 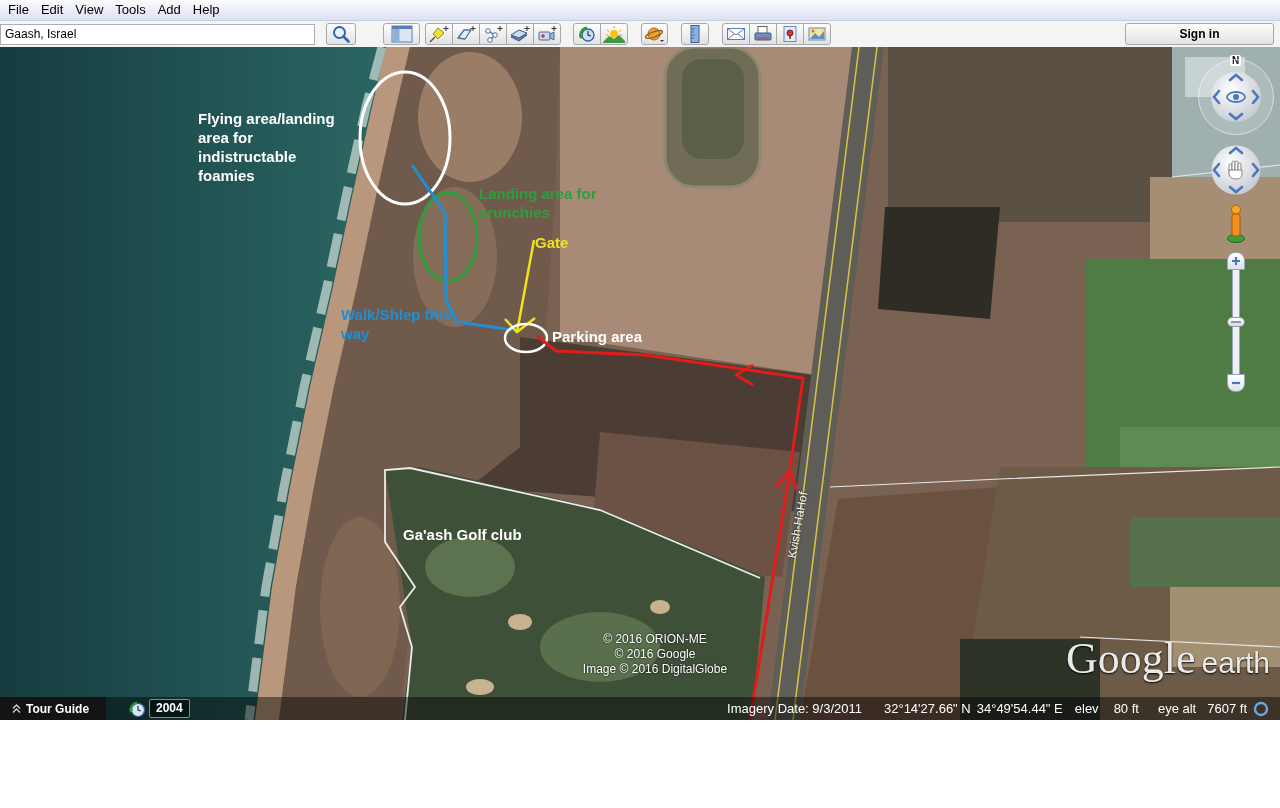 I want to click on historical-imagery-button, so click(x=587, y=34).